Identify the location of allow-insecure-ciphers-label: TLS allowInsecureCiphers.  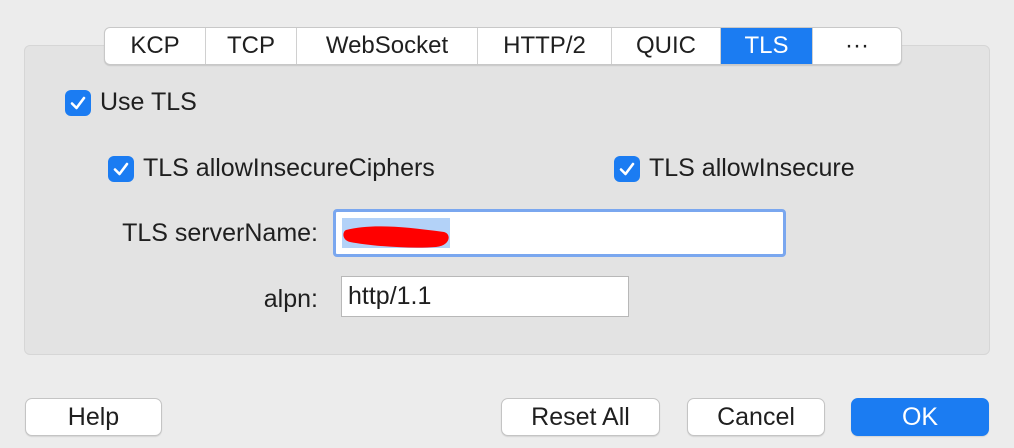
(289, 168).